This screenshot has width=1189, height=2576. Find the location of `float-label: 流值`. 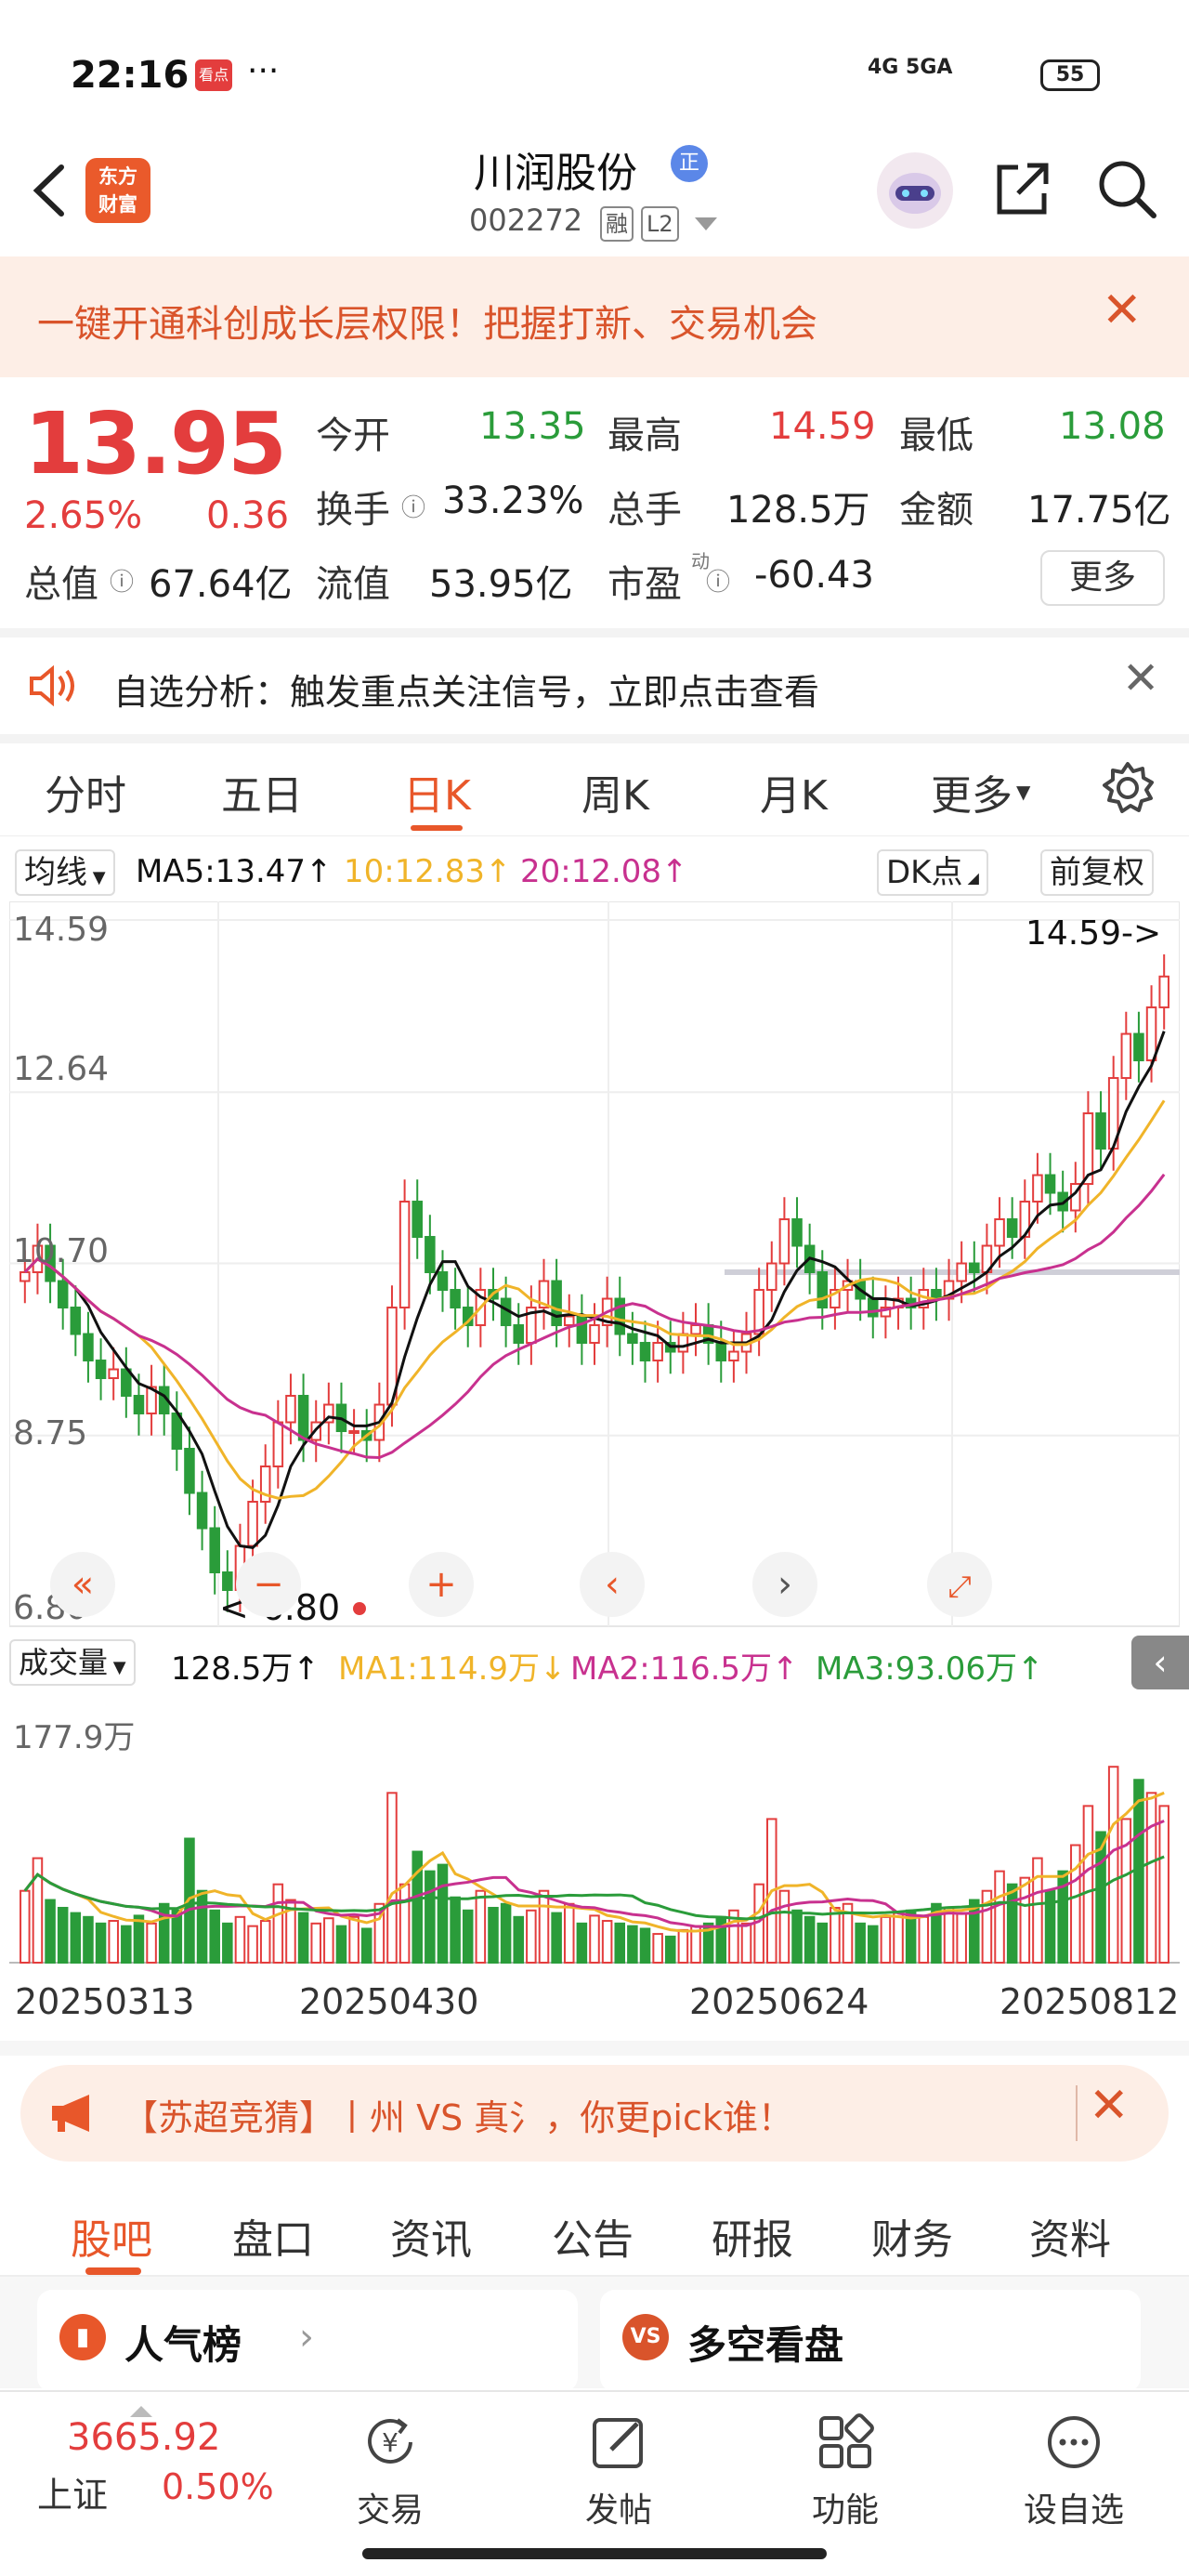

float-label: 流值 is located at coordinates (353, 584).